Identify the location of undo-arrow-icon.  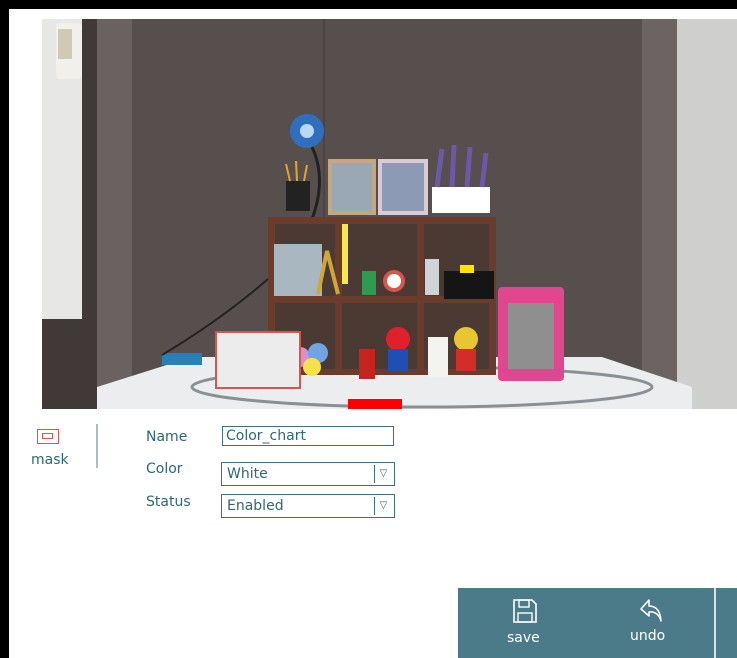
(651, 610).